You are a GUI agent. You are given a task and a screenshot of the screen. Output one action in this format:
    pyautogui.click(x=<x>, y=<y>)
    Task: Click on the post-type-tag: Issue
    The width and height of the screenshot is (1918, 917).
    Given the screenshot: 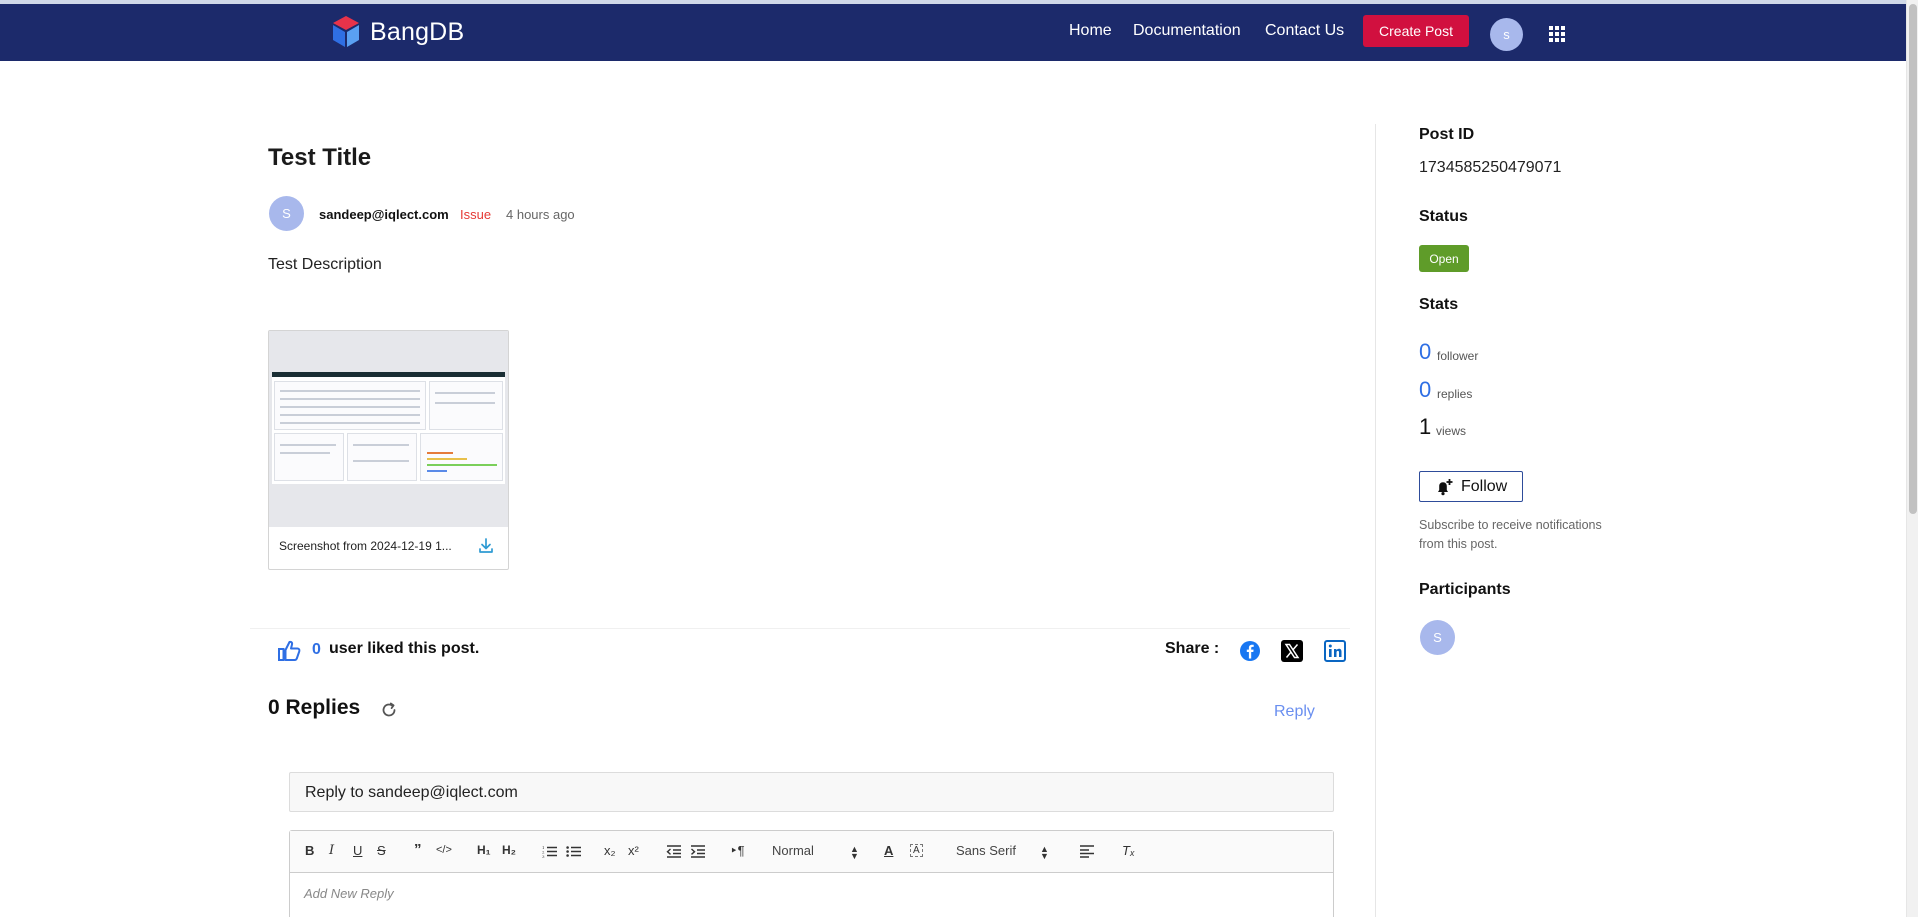 What is the action you would take?
    pyautogui.click(x=476, y=214)
    